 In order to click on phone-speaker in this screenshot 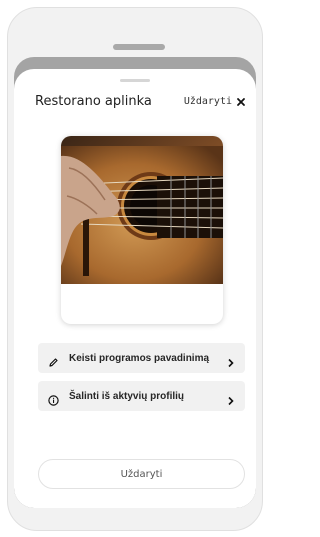, I will do `click(139, 47)`.